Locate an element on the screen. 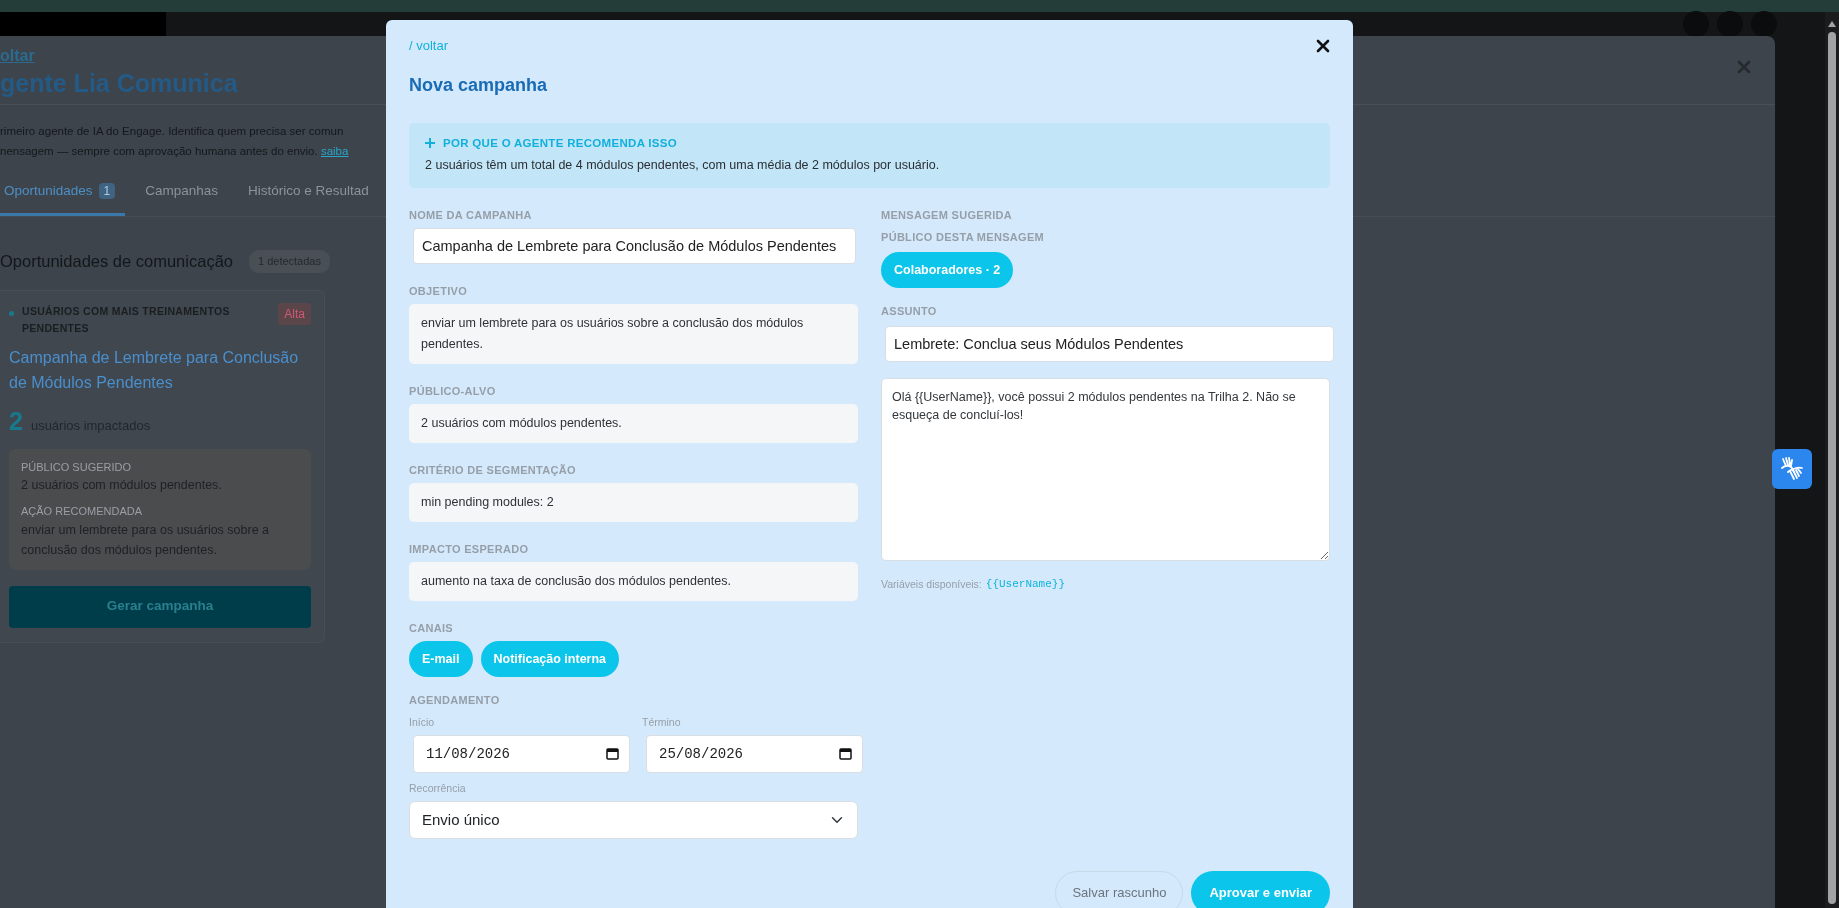 The width and height of the screenshot is (1839, 908). generate-campaign-button: Gerar campanha is located at coordinates (160, 606).